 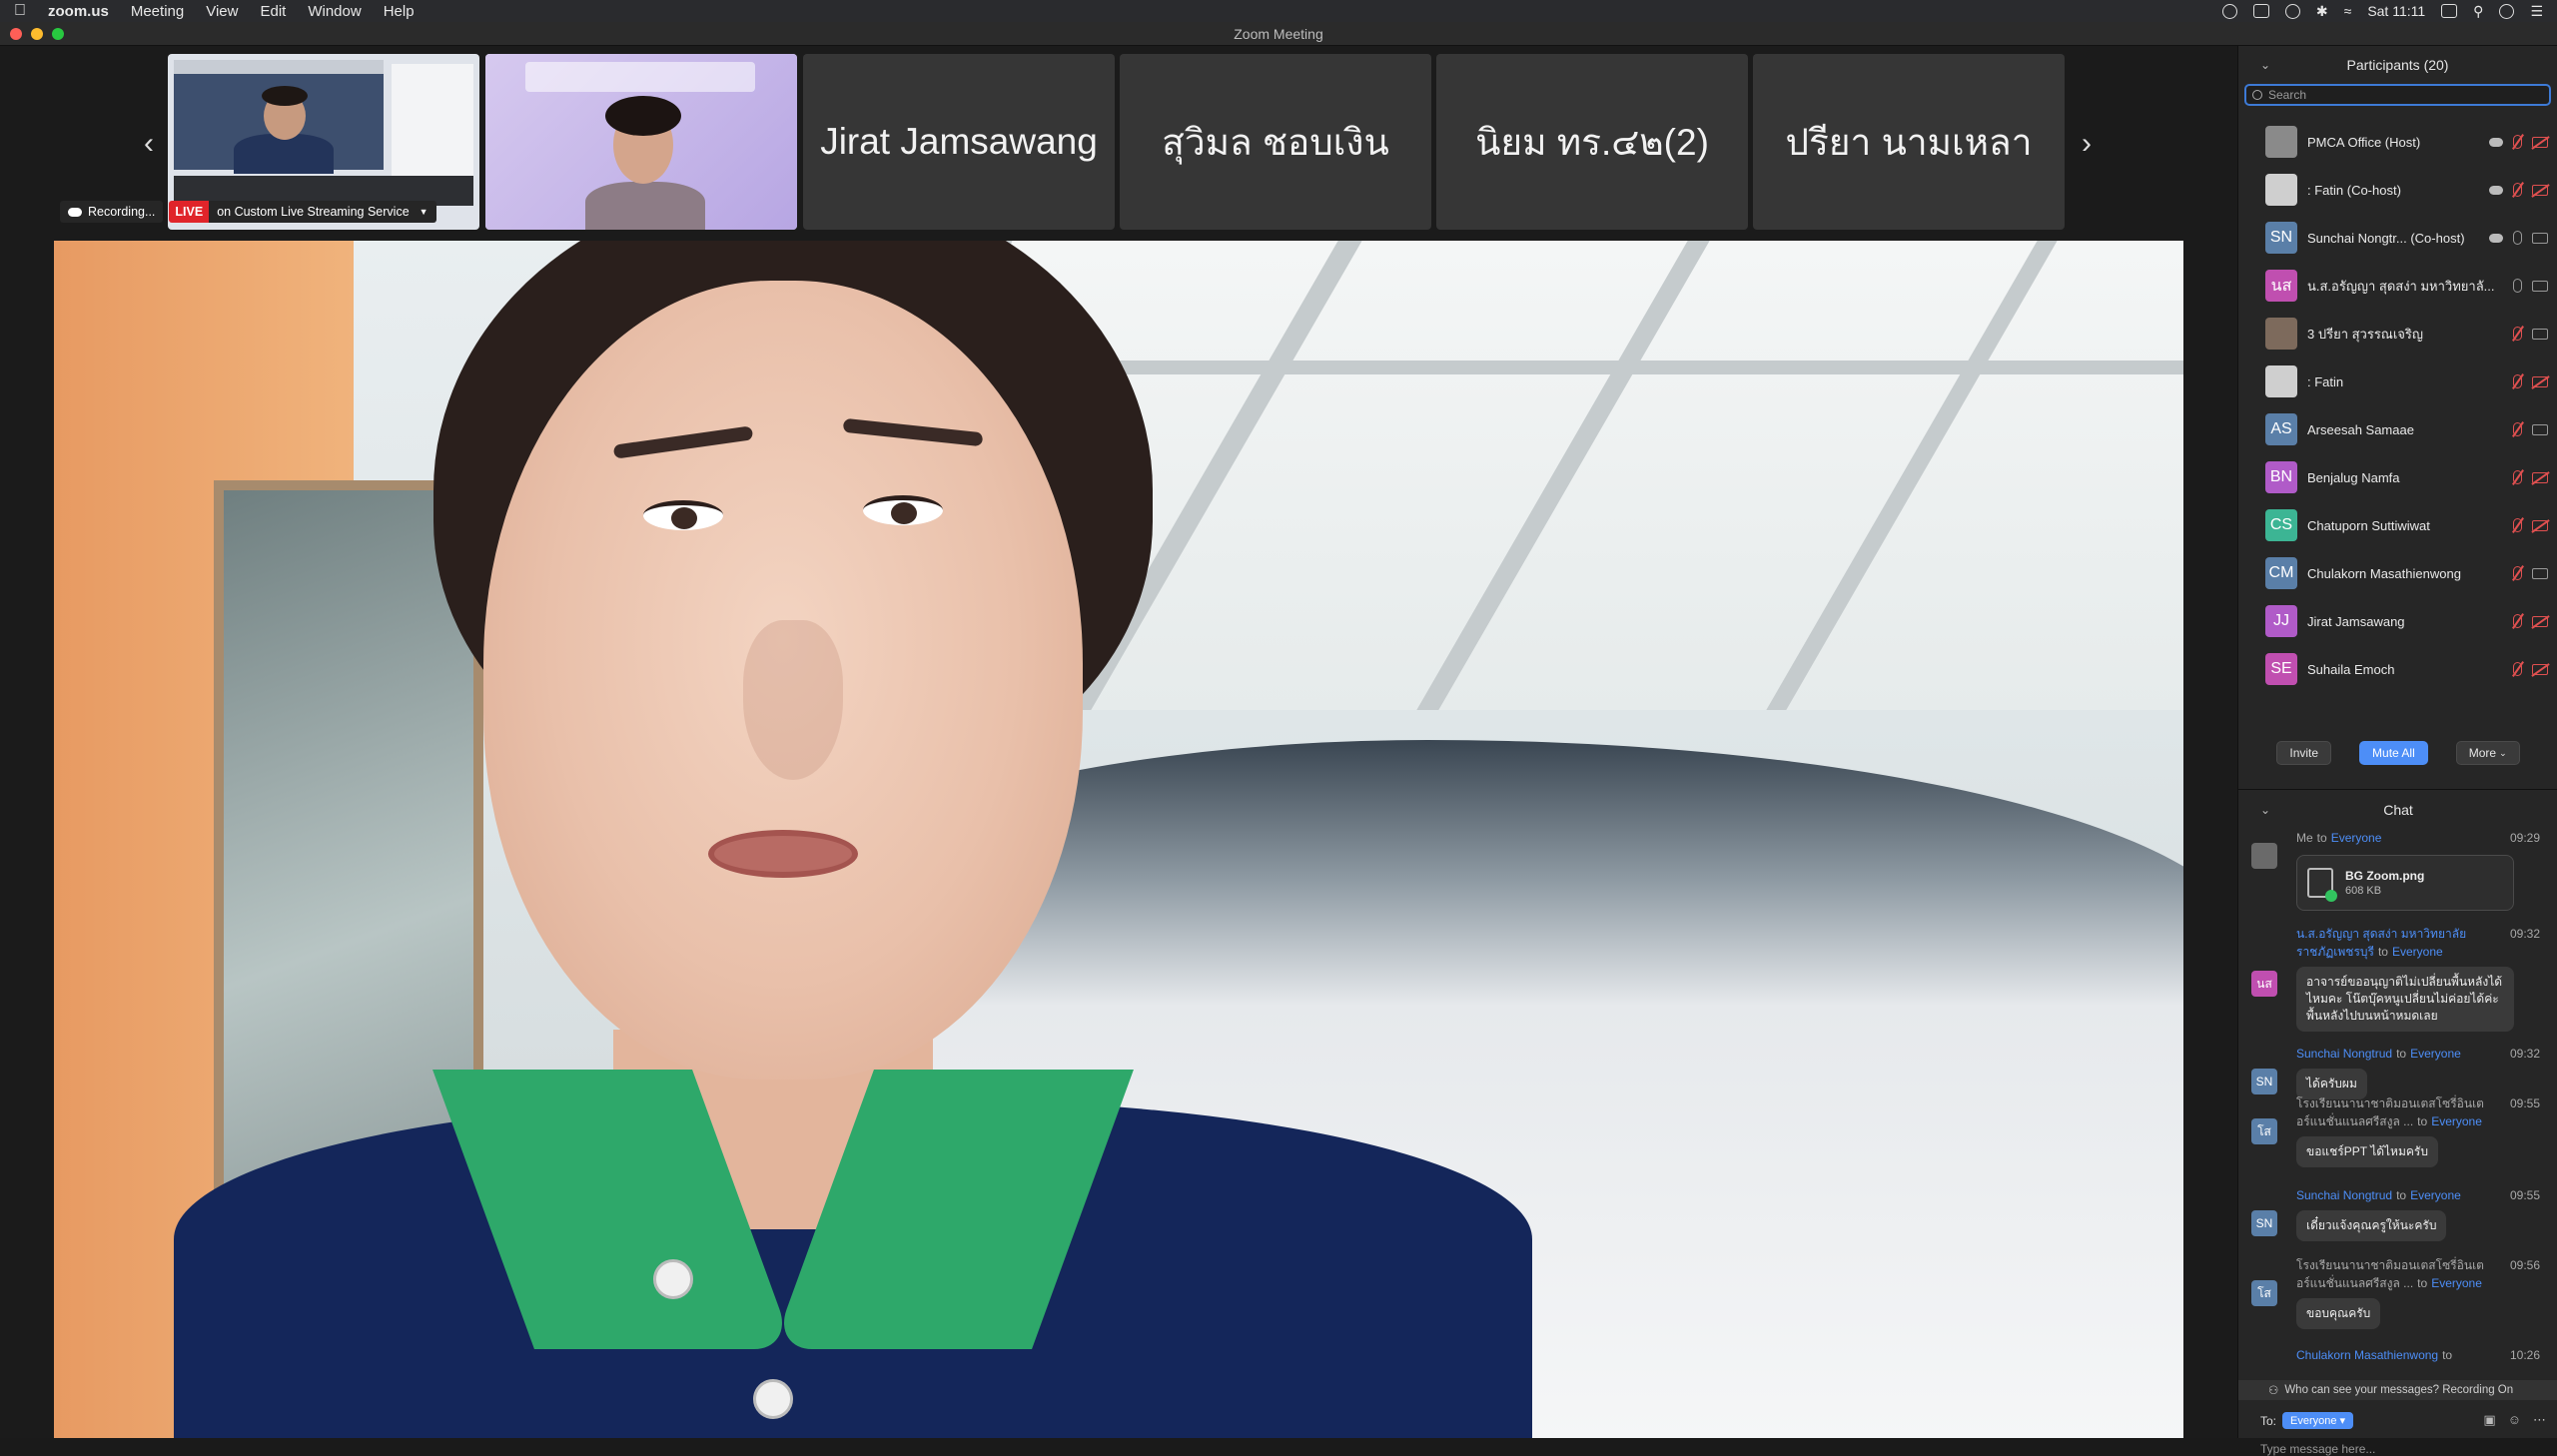 What do you see at coordinates (2487, 753) in the screenshot?
I see `more-button: More ⌄` at bounding box center [2487, 753].